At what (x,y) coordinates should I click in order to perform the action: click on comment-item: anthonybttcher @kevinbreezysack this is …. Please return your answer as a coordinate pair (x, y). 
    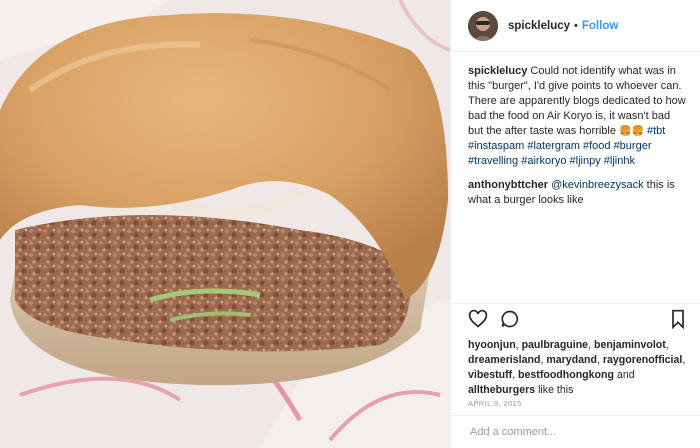
    Looking at the image, I should click on (577, 193).